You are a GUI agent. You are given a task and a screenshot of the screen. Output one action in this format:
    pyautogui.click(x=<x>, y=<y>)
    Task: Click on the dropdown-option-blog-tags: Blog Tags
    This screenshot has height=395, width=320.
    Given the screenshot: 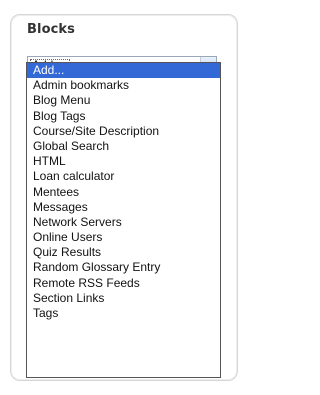 What is the action you would take?
    pyautogui.click(x=123, y=116)
    